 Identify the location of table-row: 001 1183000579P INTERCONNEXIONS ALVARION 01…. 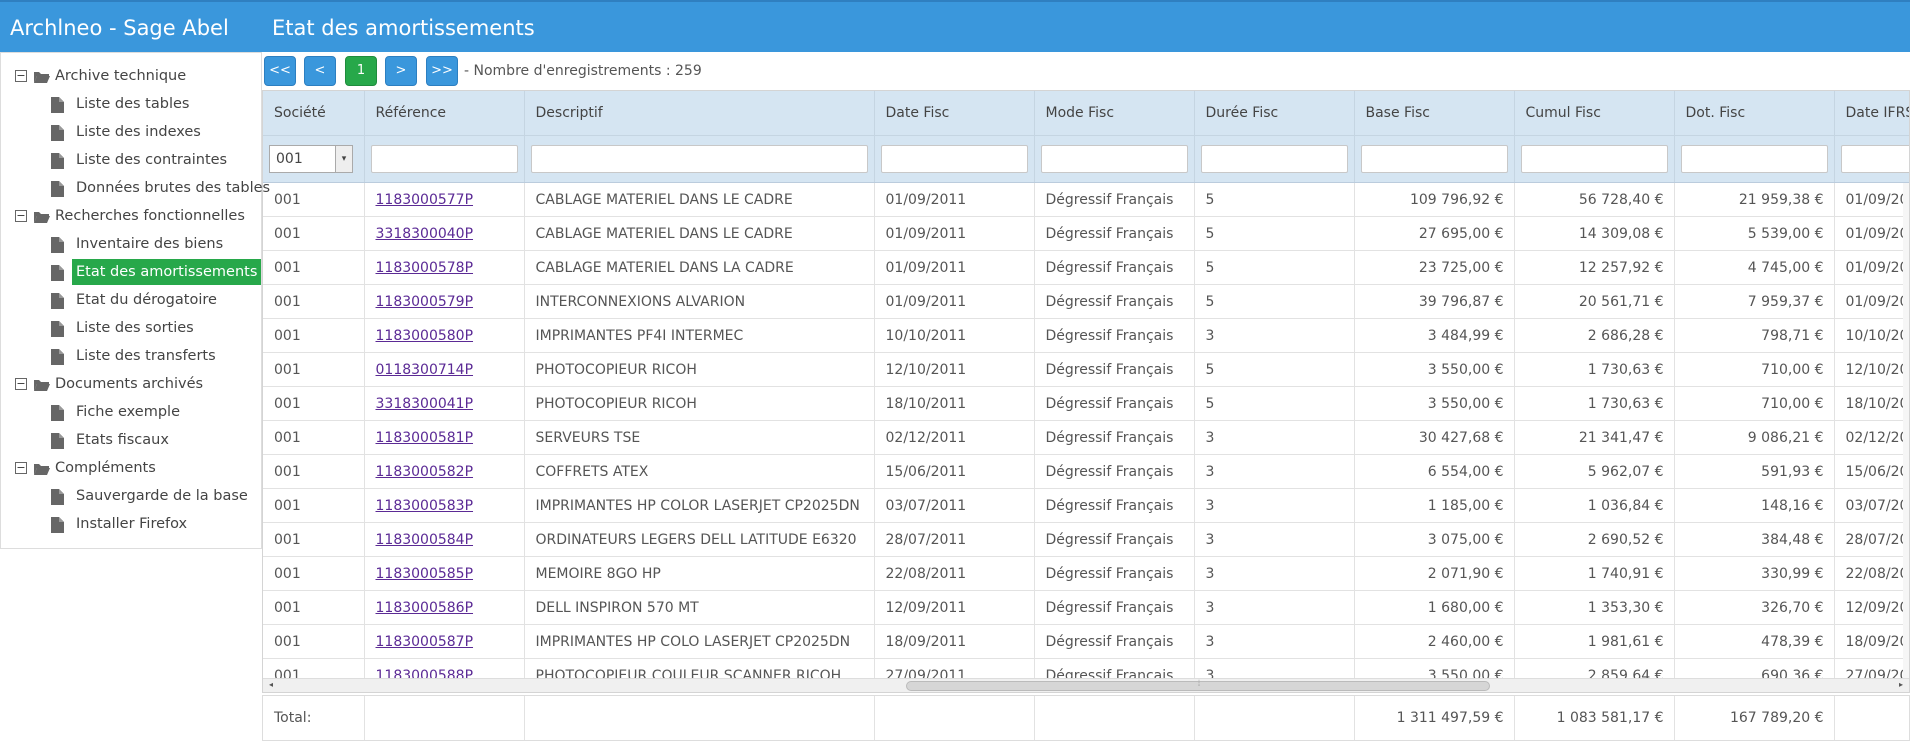
(1086, 301).